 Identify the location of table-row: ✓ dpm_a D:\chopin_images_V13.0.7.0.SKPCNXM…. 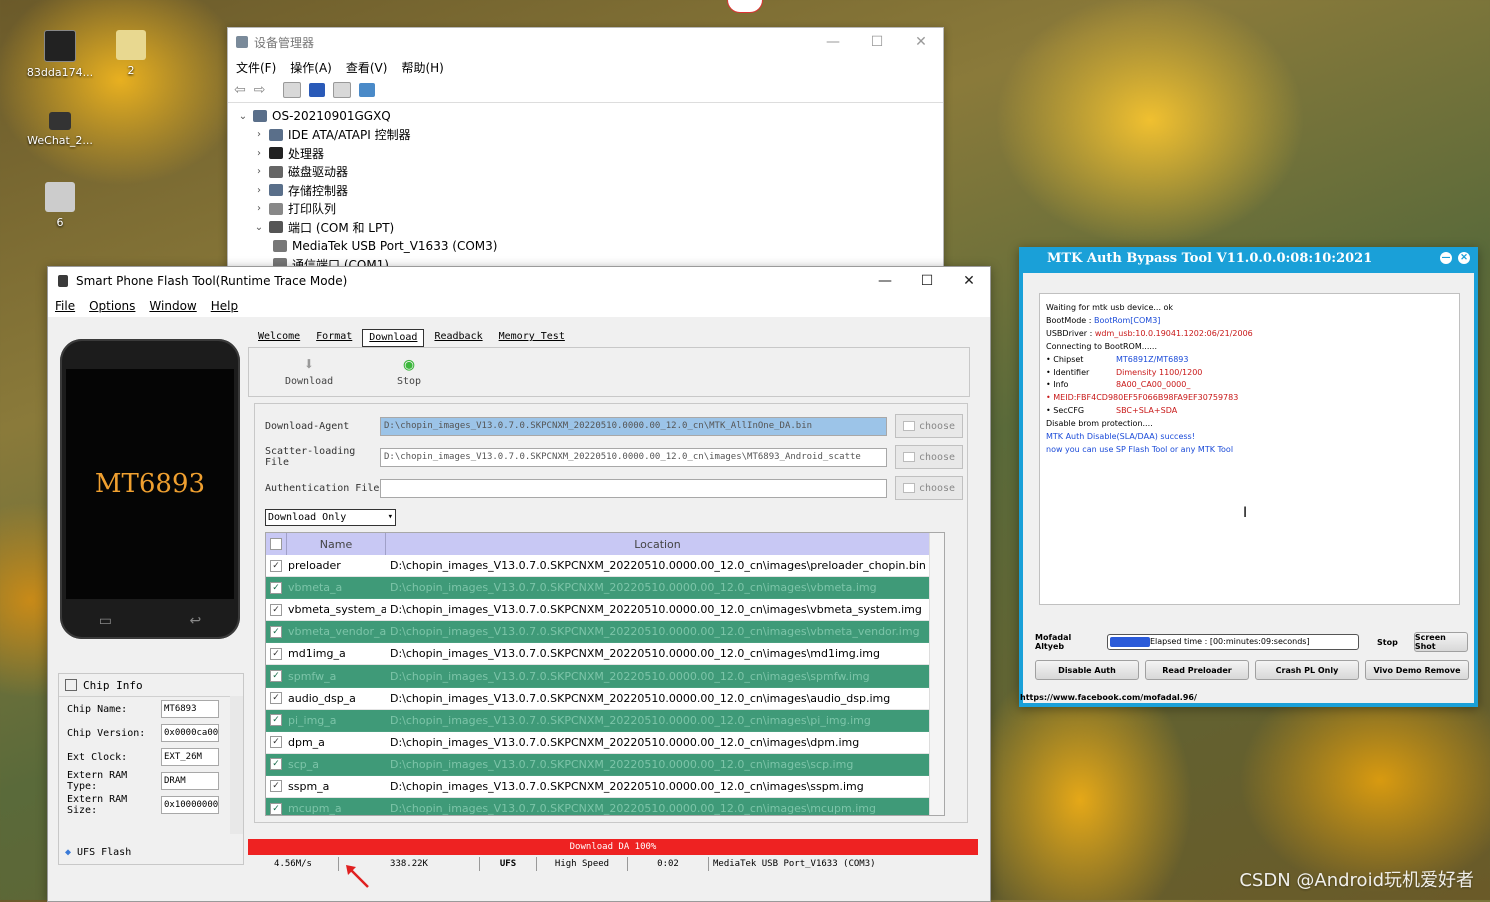
(598, 743).